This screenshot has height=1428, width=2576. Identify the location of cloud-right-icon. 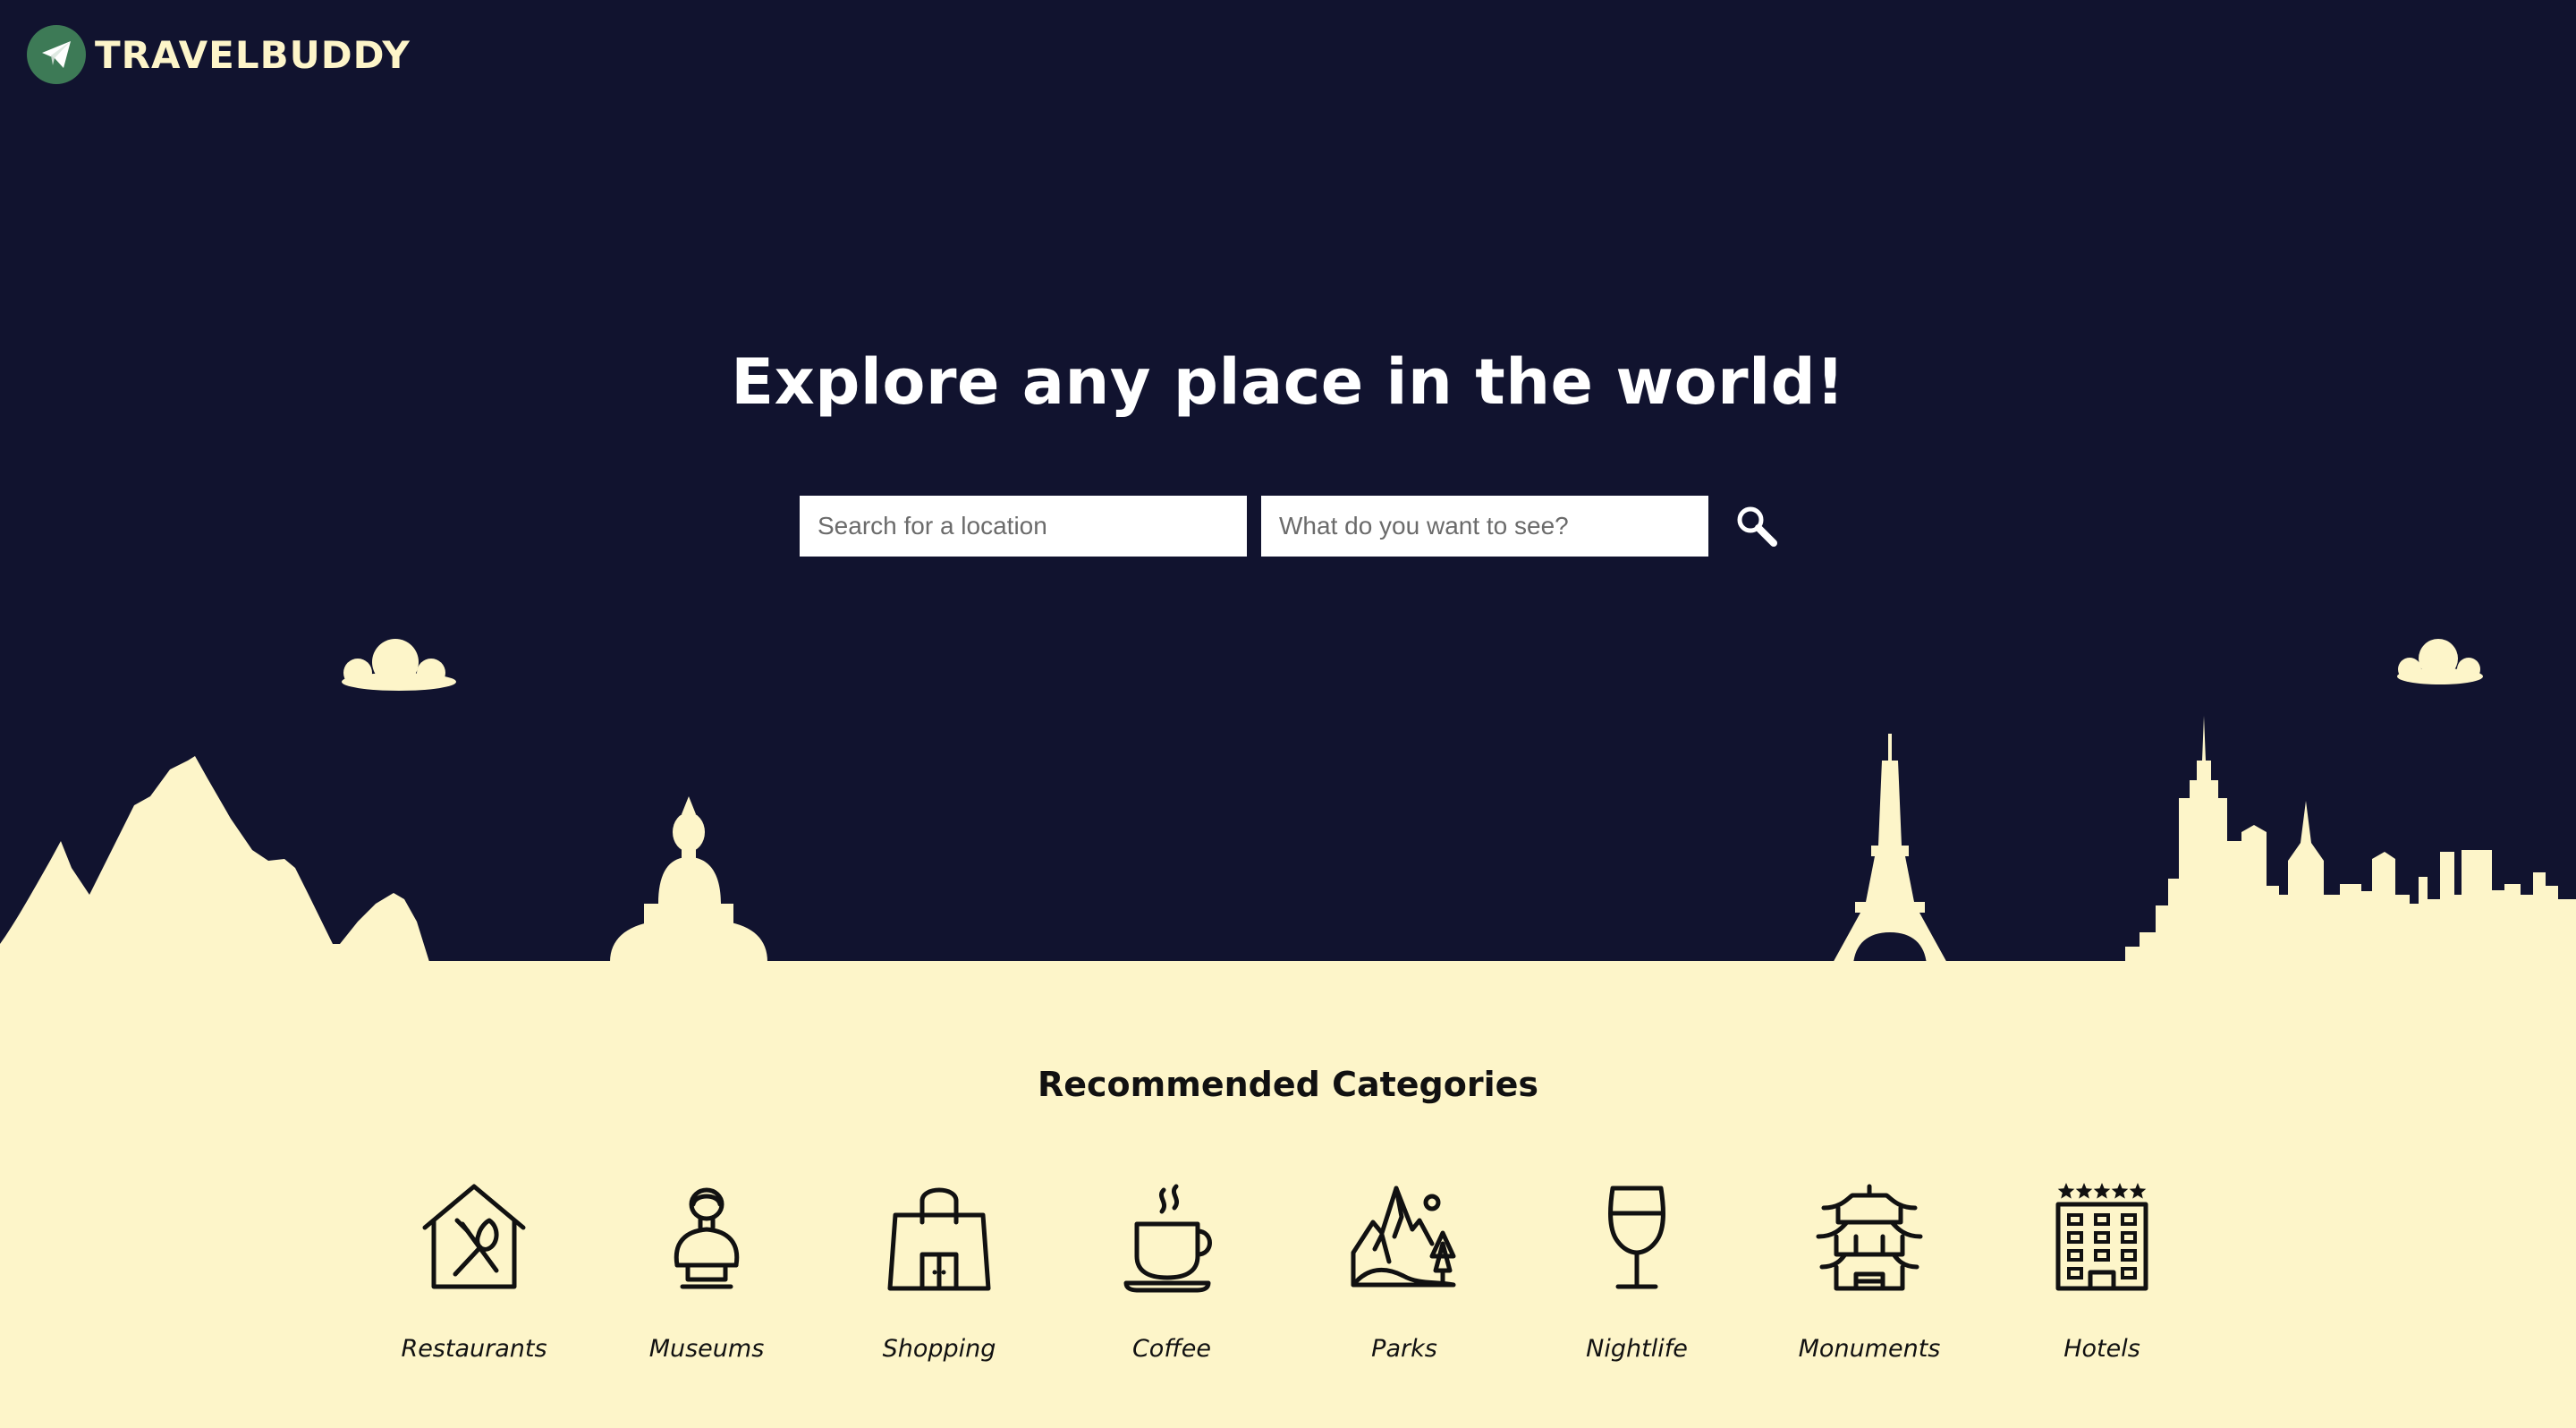
(2440, 661).